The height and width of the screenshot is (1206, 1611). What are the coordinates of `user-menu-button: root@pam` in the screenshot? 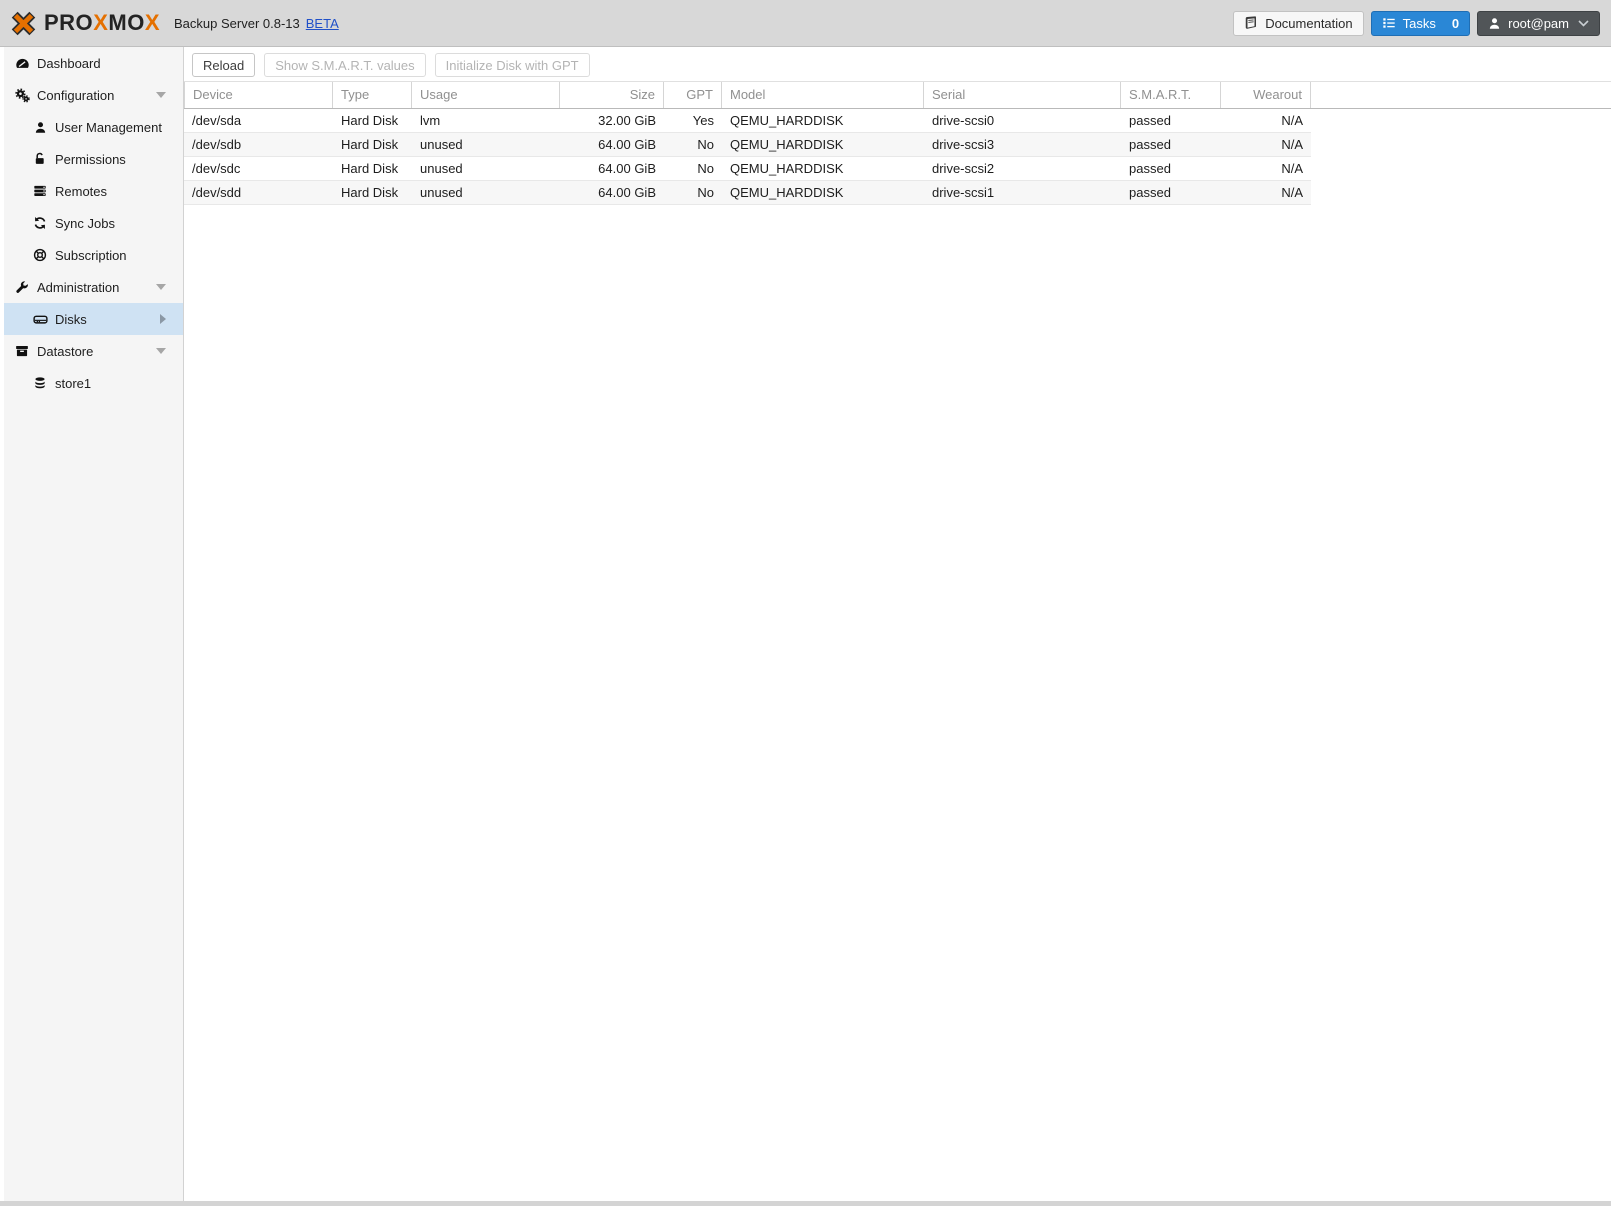 It's located at (1538, 23).